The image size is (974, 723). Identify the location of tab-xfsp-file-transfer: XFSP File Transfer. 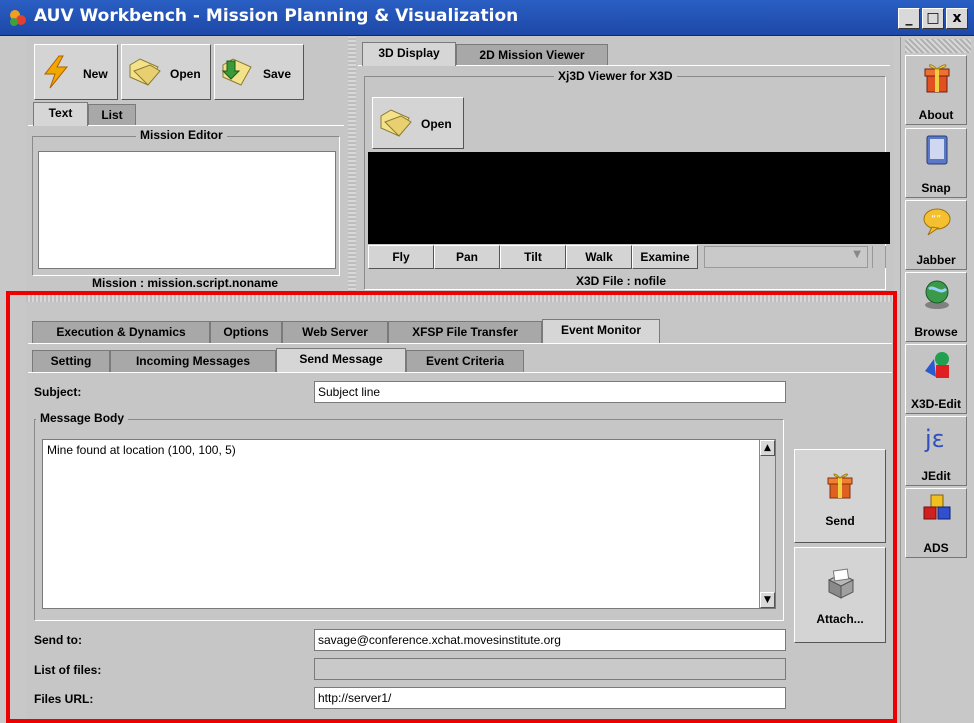
(465, 332).